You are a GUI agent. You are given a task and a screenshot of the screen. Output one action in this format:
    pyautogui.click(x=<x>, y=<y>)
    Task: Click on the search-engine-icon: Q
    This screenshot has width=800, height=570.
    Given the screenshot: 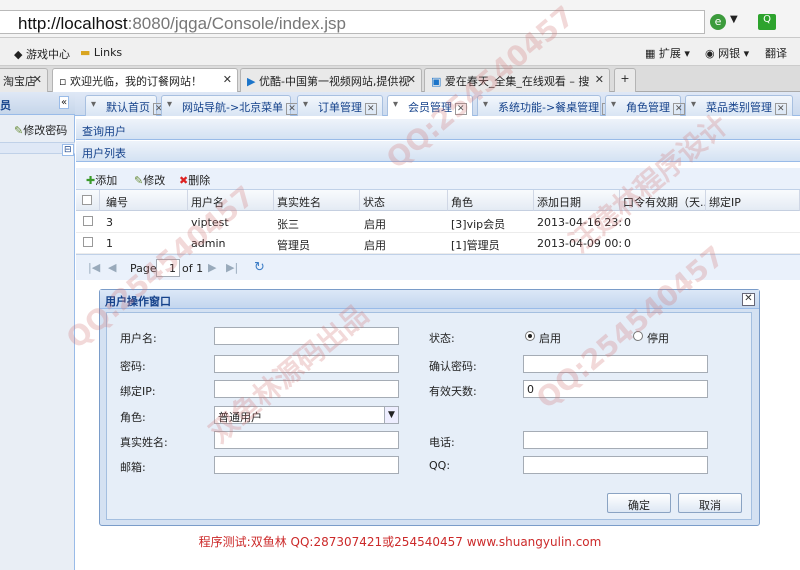 What is the action you would take?
    pyautogui.click(x=767, y=22)
    